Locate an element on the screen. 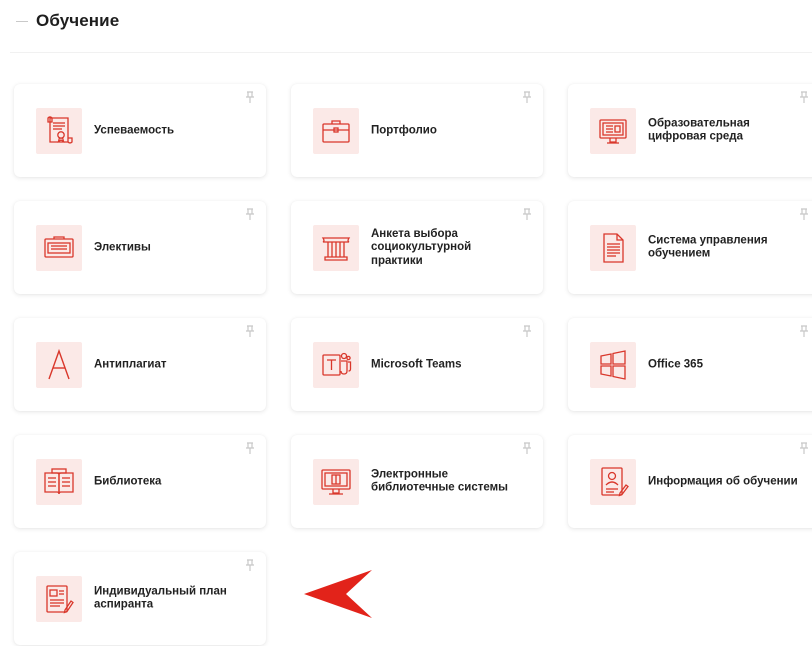 The height and width of the screenshot is (646, 812). letter-a-icon is located at coordinates (59, 365).